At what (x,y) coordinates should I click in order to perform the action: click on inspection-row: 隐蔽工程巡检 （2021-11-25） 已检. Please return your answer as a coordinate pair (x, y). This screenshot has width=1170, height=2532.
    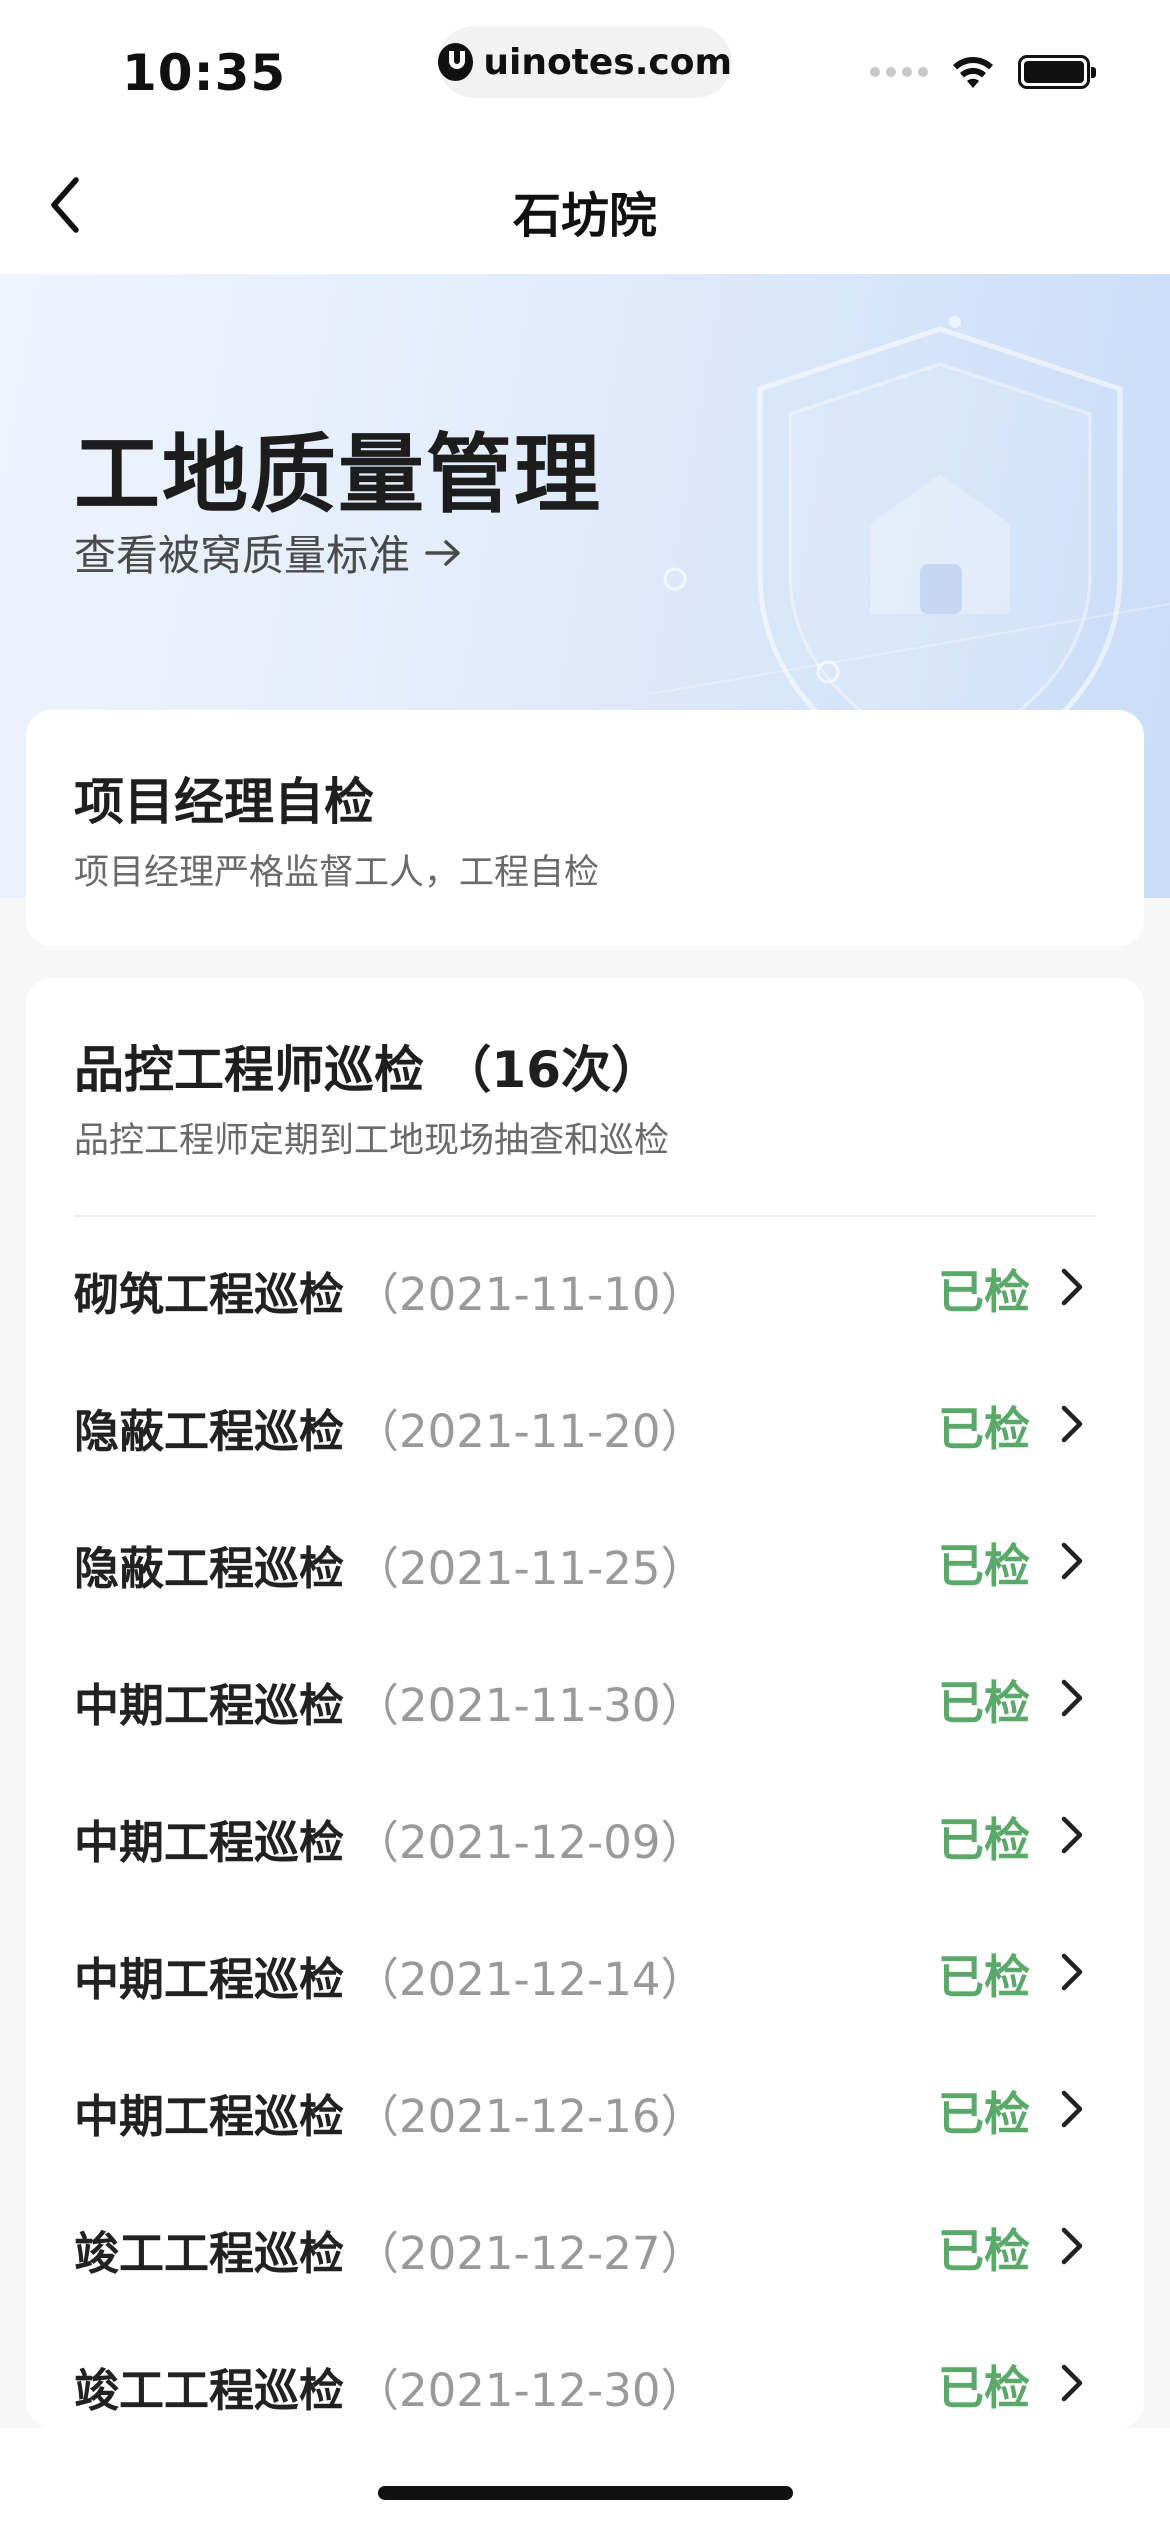
    Looking at the image, I should click on (585, 1558).